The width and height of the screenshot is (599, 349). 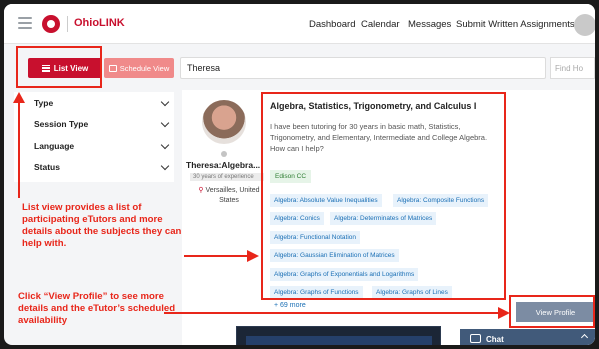 I want to click on nav-messages: Messages, so click(x=429, y=24).